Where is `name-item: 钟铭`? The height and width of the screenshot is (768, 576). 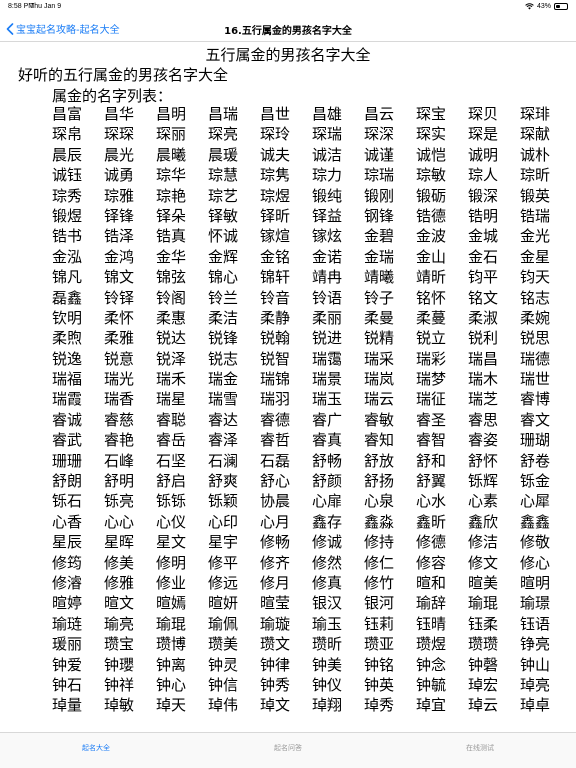 name-item: 钟铭 is located at coordinates (379, 664).